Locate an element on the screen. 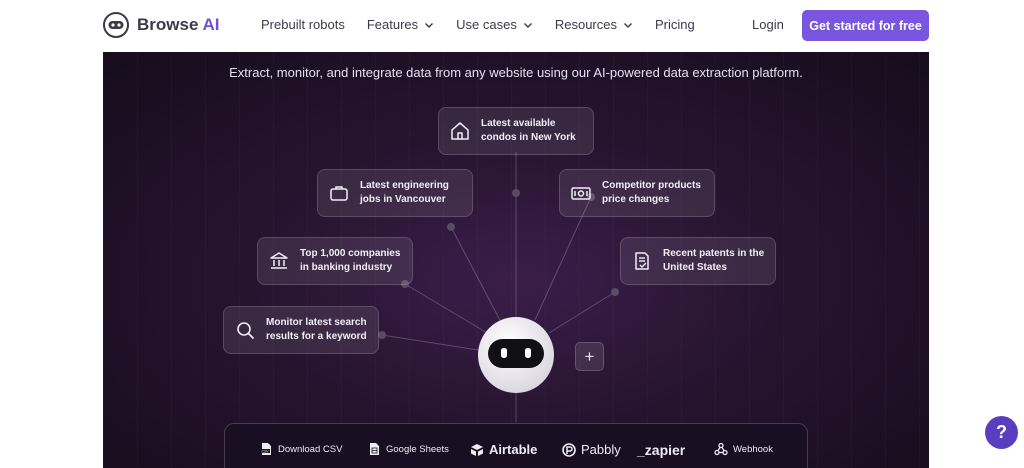  svg-text: CSV is located at coordinates (266, 451).